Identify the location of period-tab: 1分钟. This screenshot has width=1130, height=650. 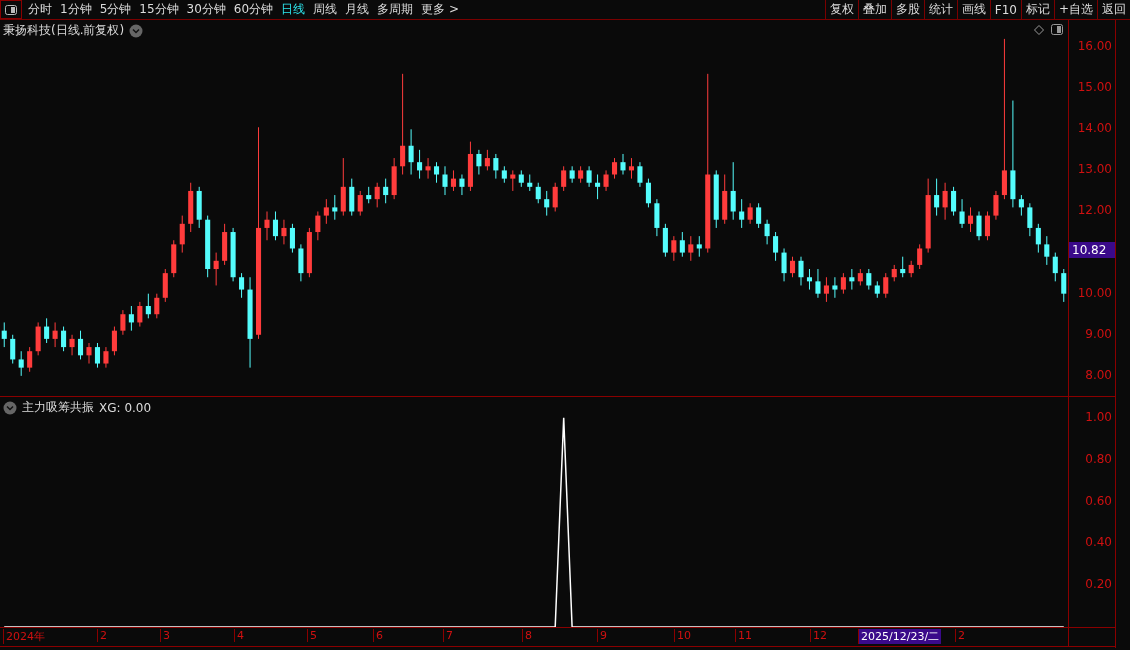
(76, 9).